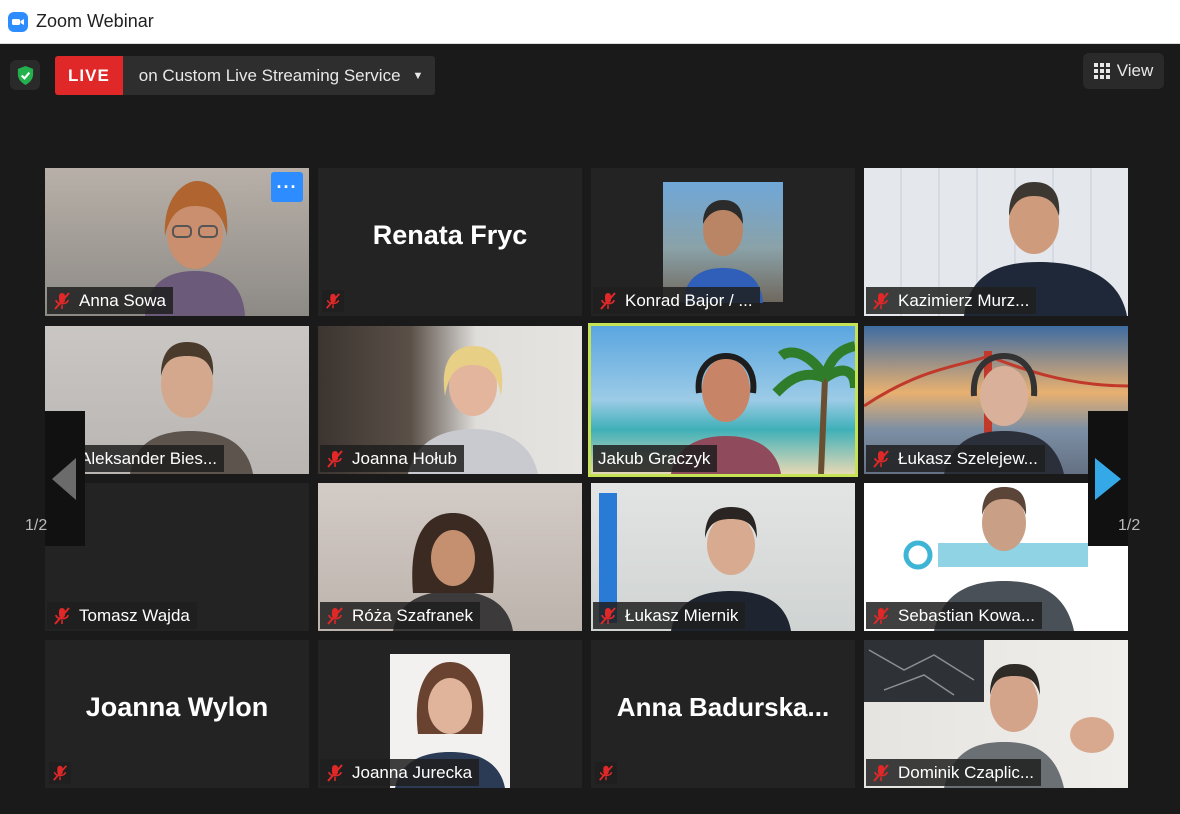 The width and height of the screenshot is (1180, 814). Describe the element at coordinates (450, 400) in the screenshot. I see `video-tile: Joanna Hołub` at that location.